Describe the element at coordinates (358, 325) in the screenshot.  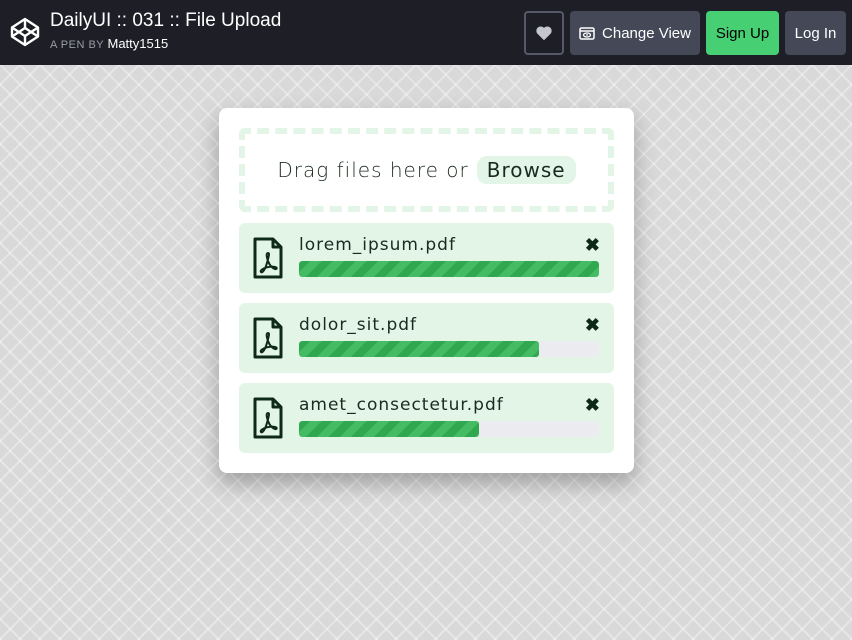
I see `file-name: dolor_sit.pdf` at that location.